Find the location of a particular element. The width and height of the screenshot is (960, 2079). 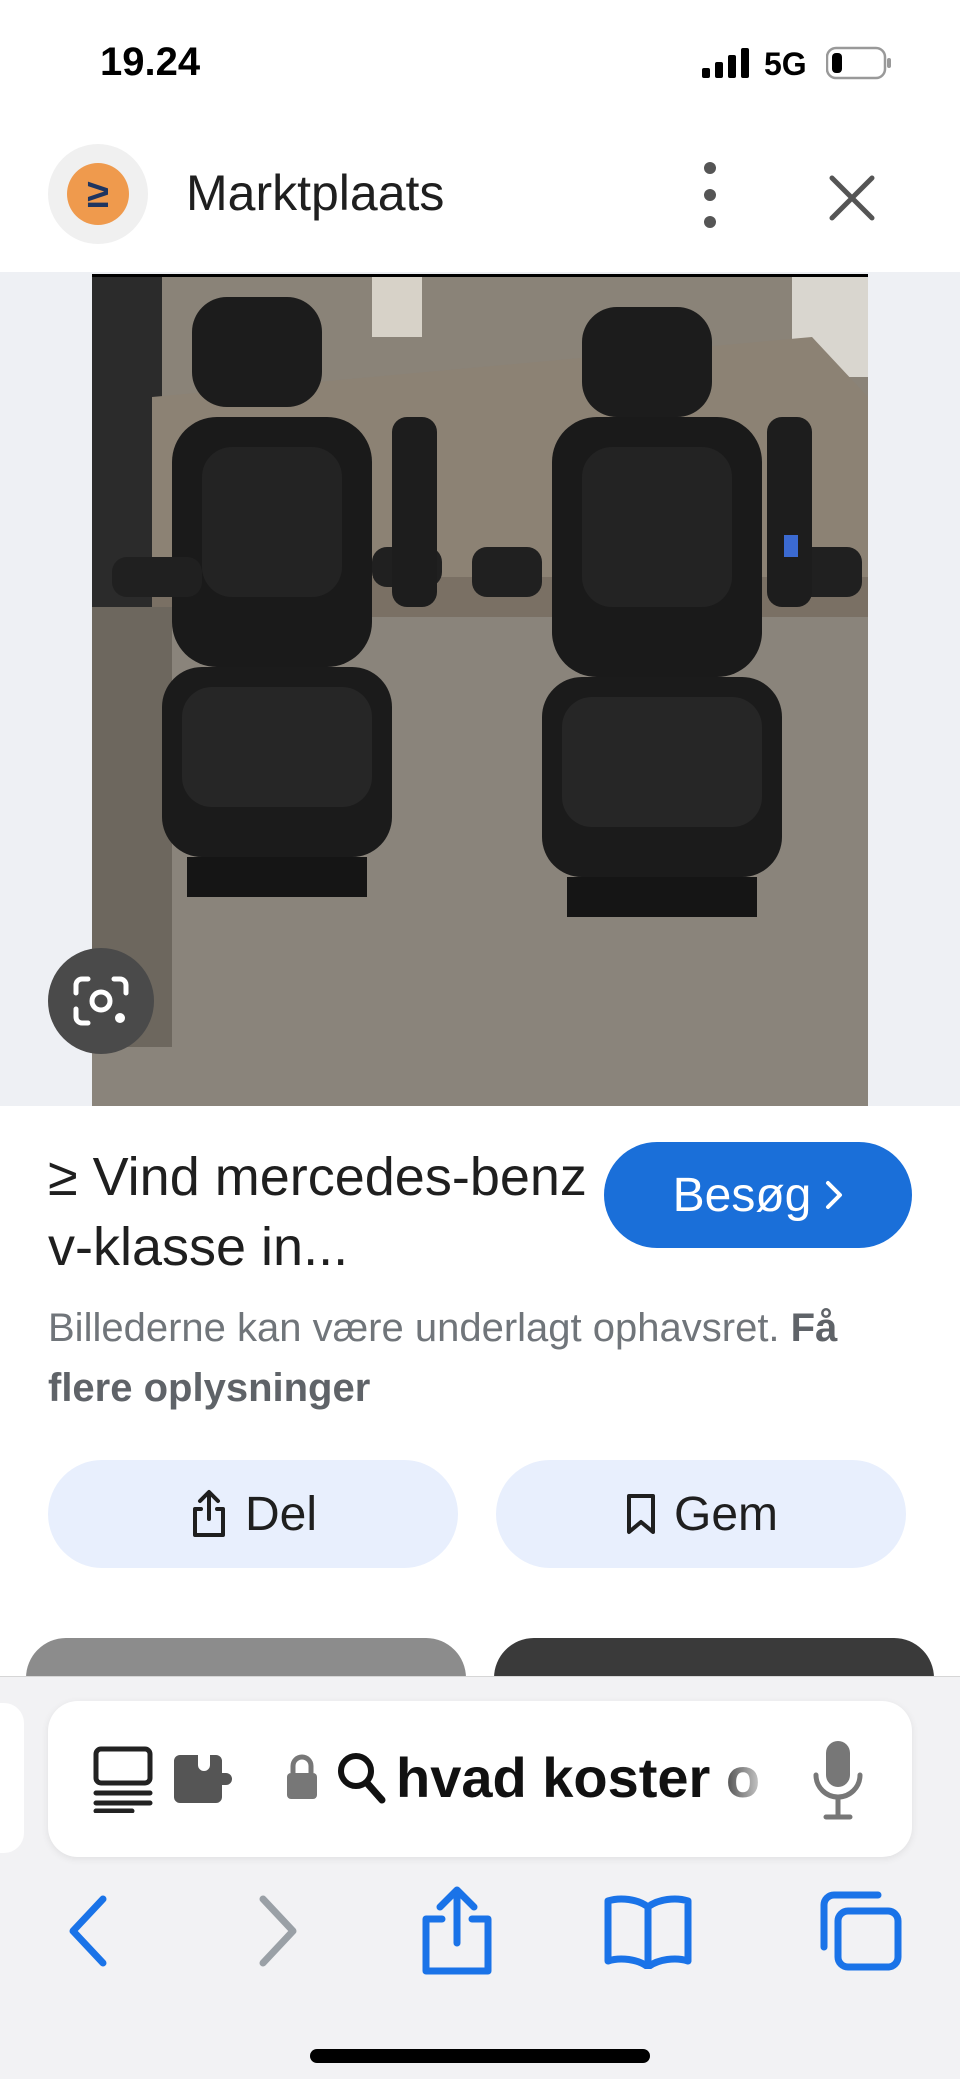

signal-icon is located at coordinates (725, 63).